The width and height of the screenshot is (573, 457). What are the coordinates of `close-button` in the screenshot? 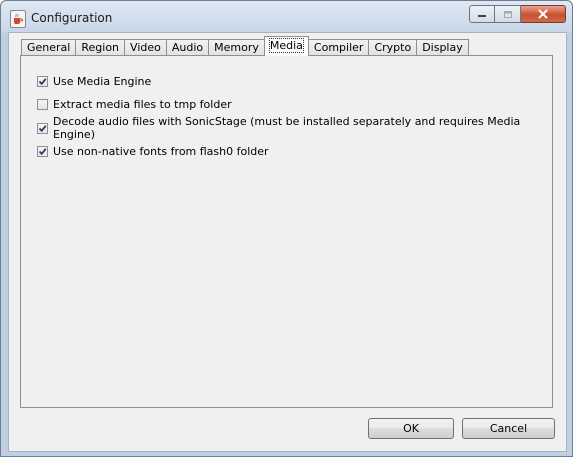 It's located at (543, 14).